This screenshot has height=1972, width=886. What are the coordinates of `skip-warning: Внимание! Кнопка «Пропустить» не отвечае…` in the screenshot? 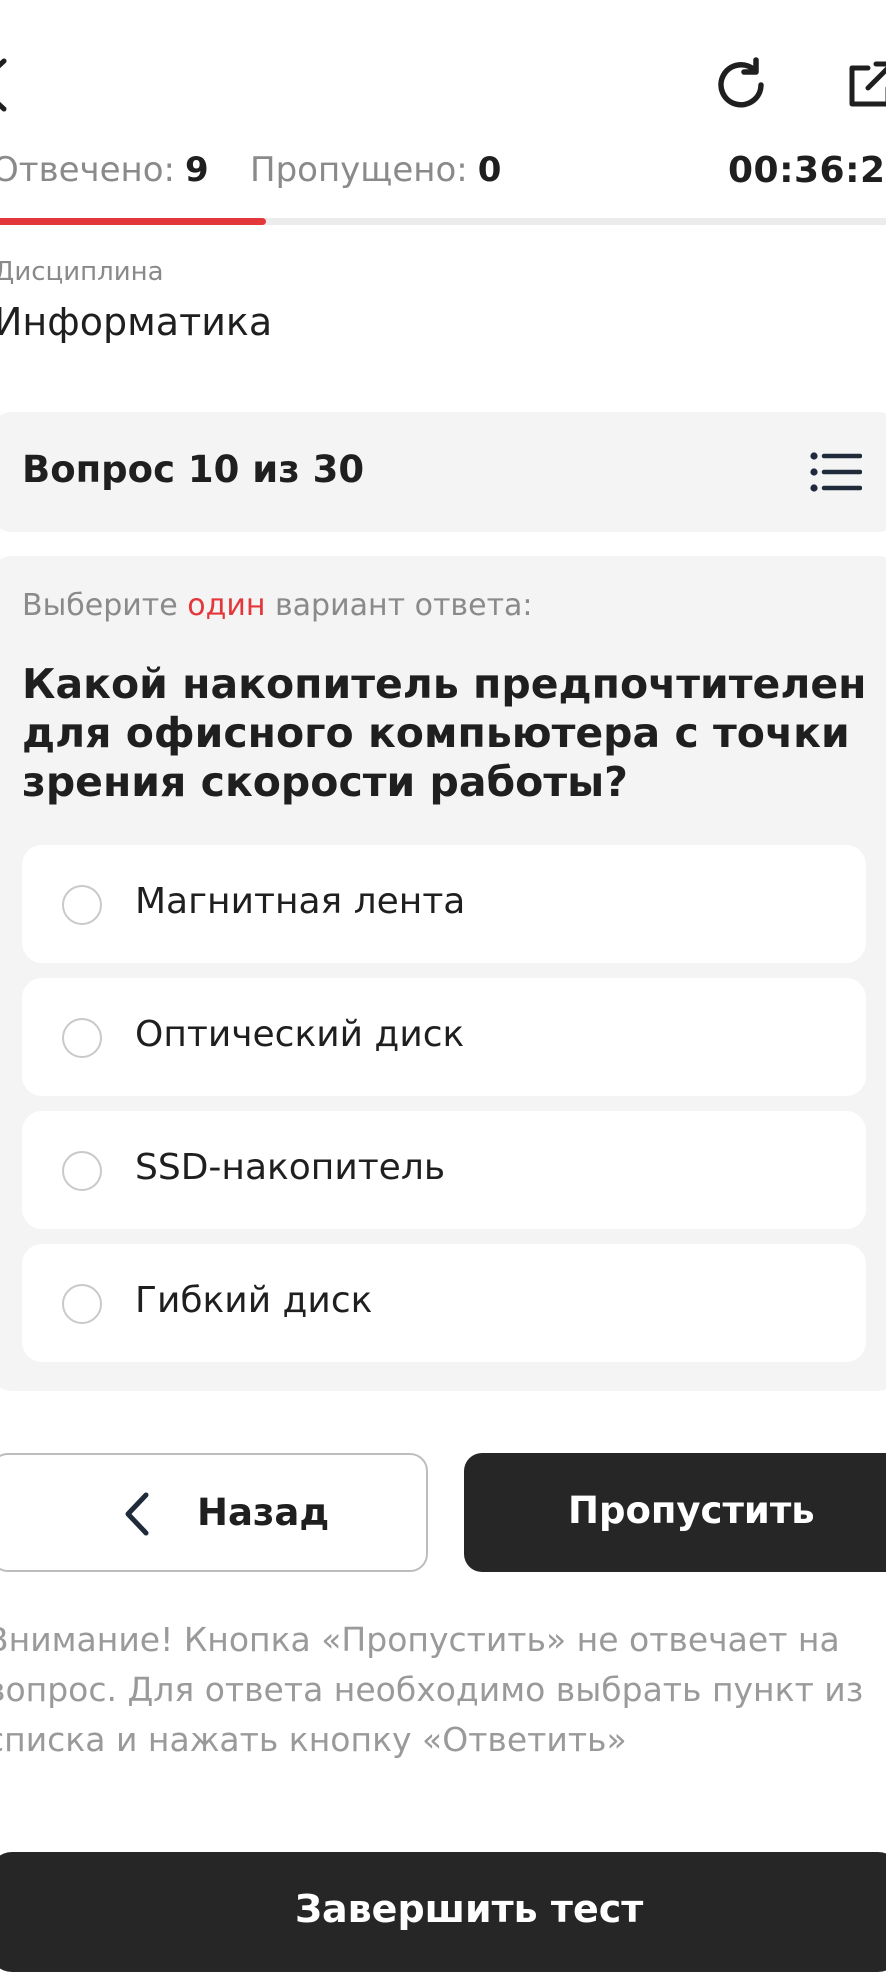 It's located at (432, 1689).